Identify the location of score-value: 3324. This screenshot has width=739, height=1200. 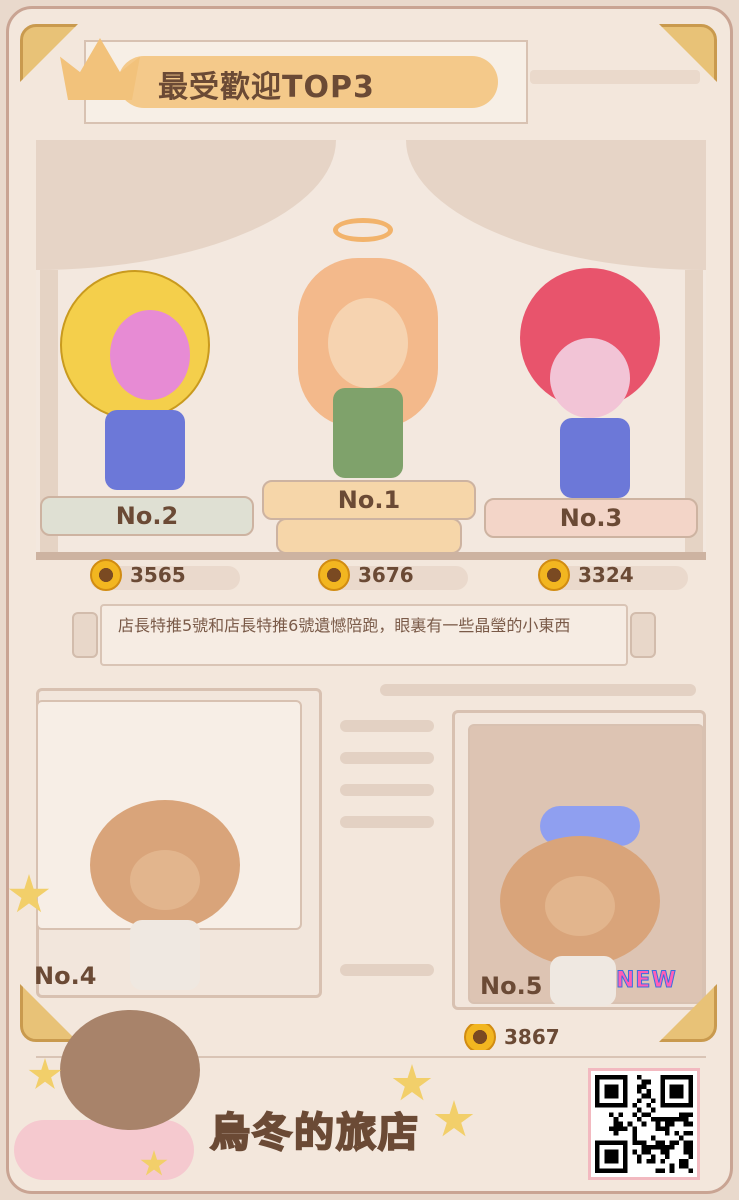
(606, 575).